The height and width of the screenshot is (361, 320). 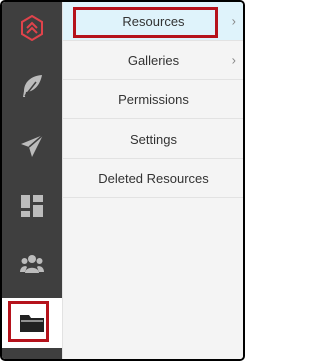 I want to click on paper-plane-icon, so click(x=32, y=146).